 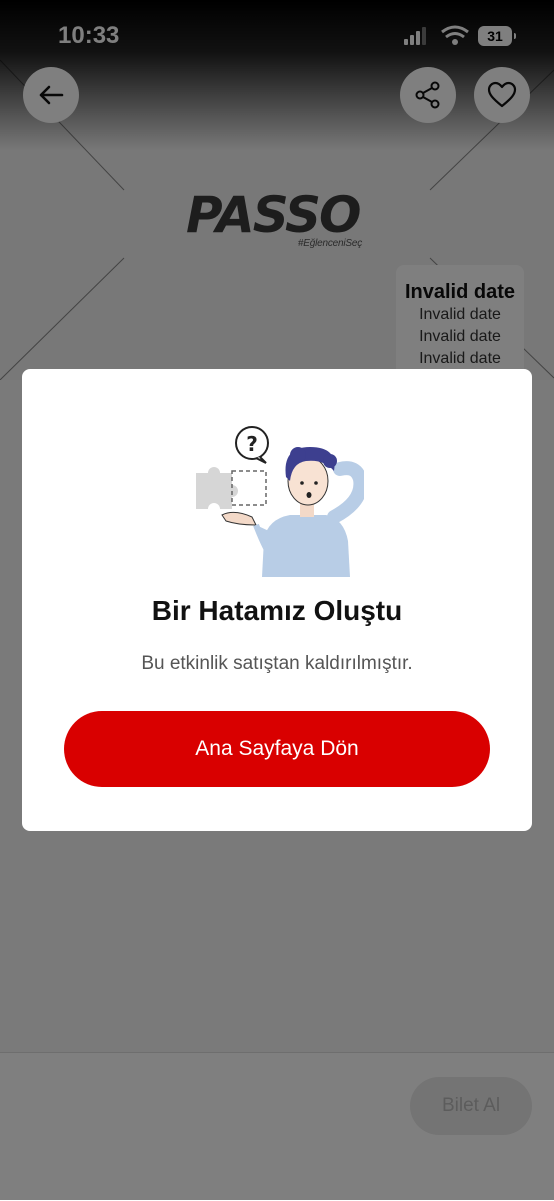 I want to click on confused-person-illustration: ?, so click(x=280, y=501).